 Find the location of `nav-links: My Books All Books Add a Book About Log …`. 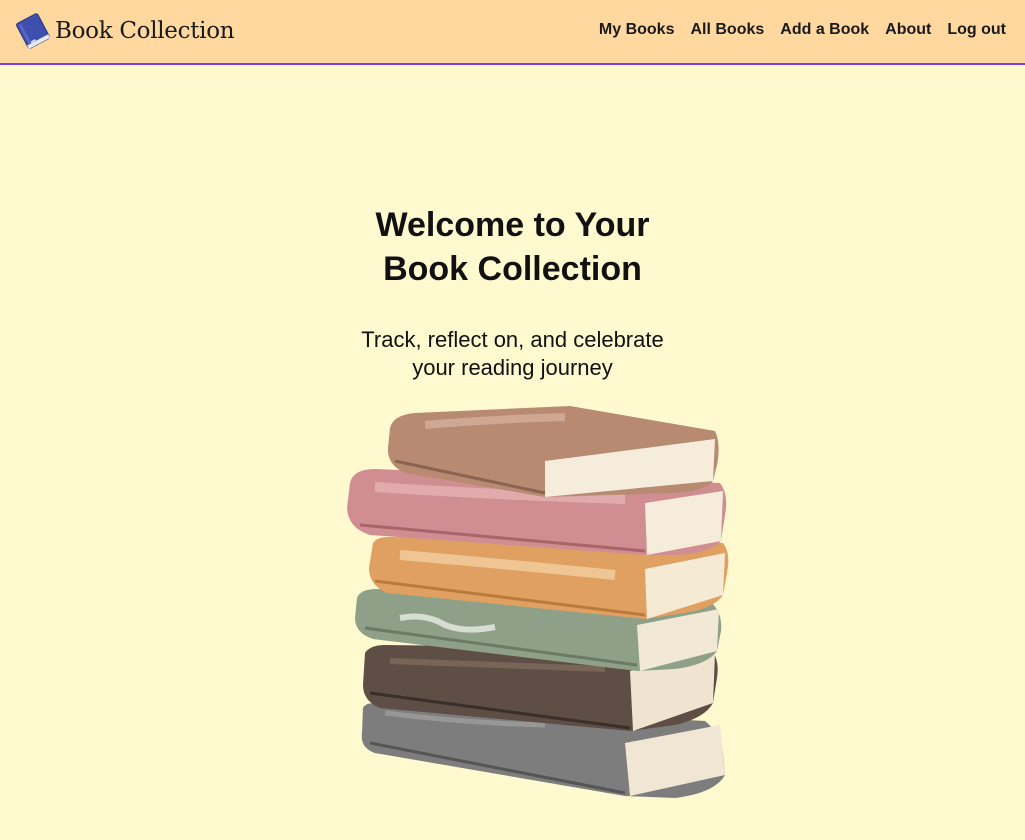

nav-links: My Books All Books Add a Book About Log … is located at coordinates (802, 30).